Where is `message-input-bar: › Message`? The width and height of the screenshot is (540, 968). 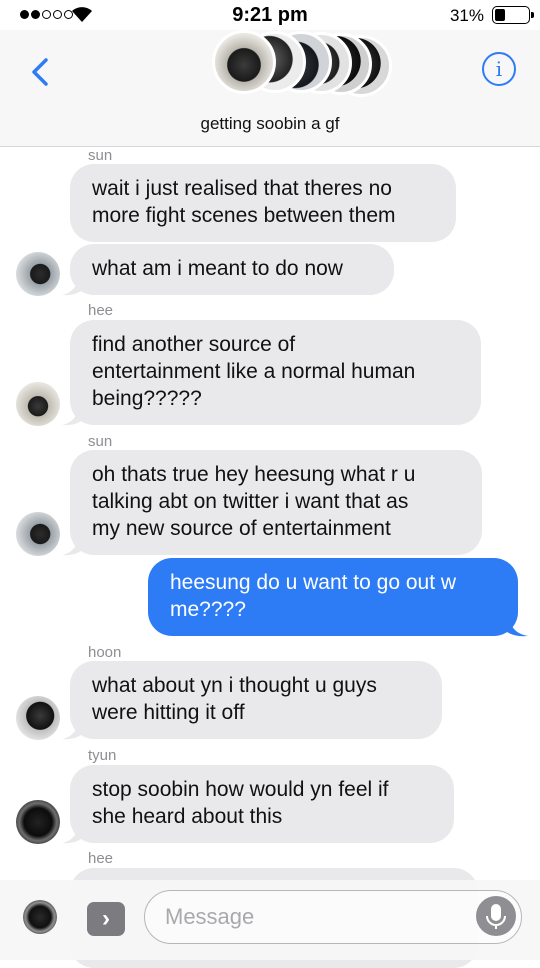 message-input-bar: › Message is located at coordinates (270, 920).